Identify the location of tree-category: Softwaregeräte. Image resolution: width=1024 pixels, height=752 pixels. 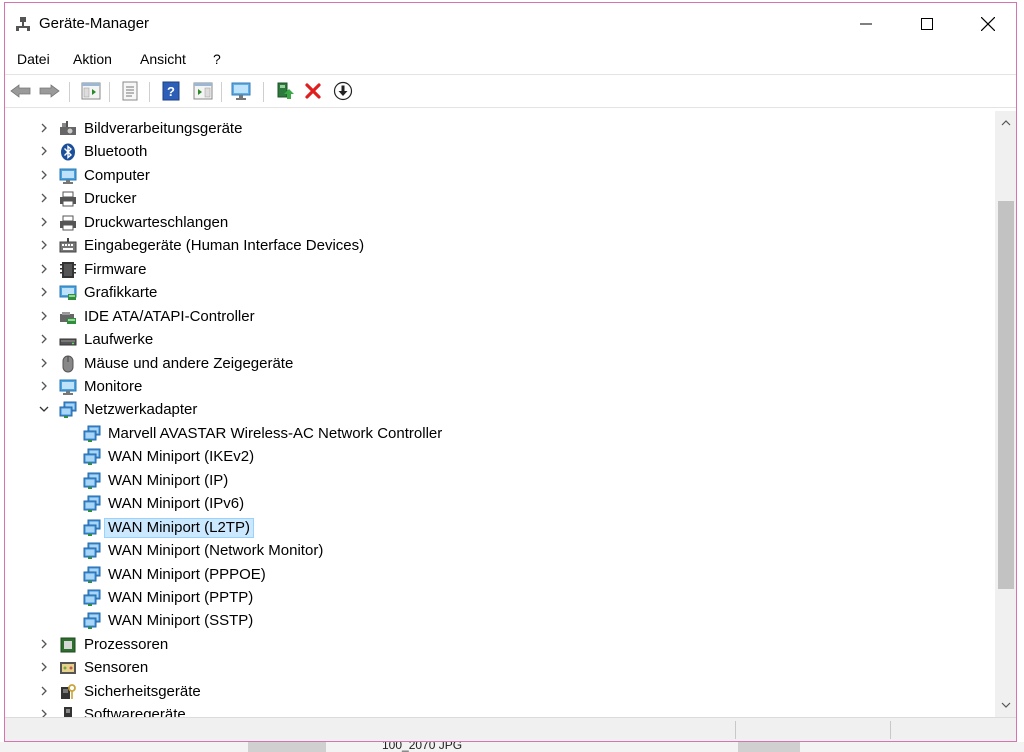
(500, 710).